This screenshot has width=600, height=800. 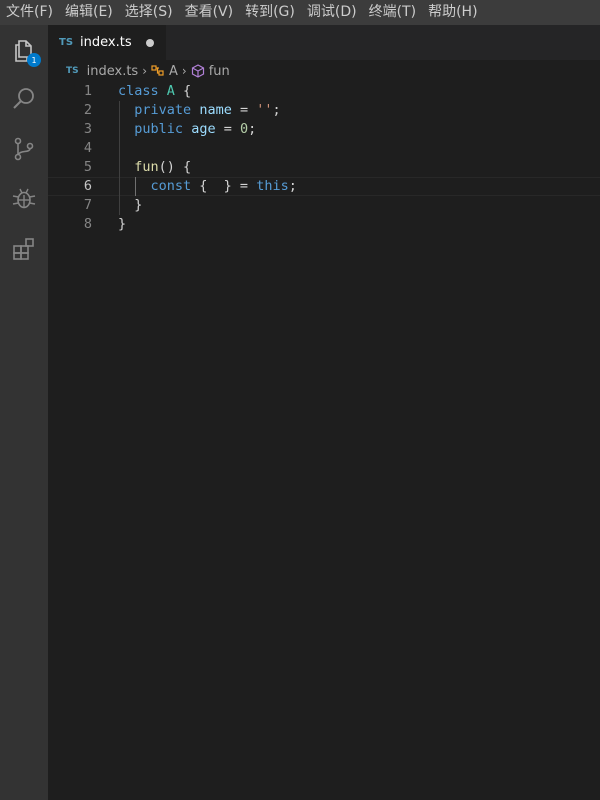 I want to click on source-control-button, so click(x=24, y=149).